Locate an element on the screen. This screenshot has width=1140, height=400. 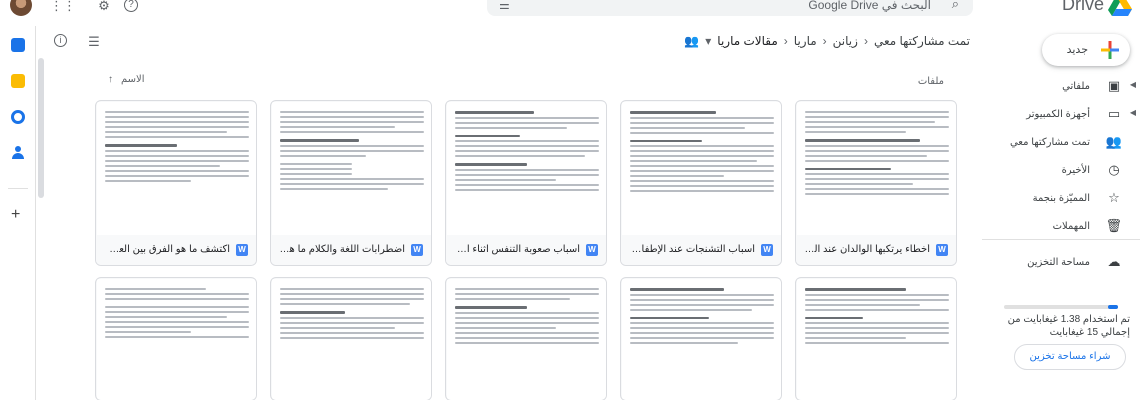
sidebar-item-trash: 🗑 المهملات is located at coordinates (1061, 227).